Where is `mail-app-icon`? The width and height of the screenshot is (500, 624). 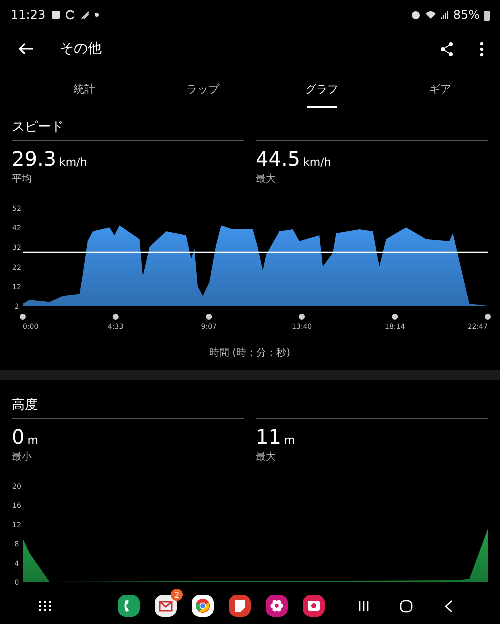 mail-app-icon is located at coordinates (166, 606).